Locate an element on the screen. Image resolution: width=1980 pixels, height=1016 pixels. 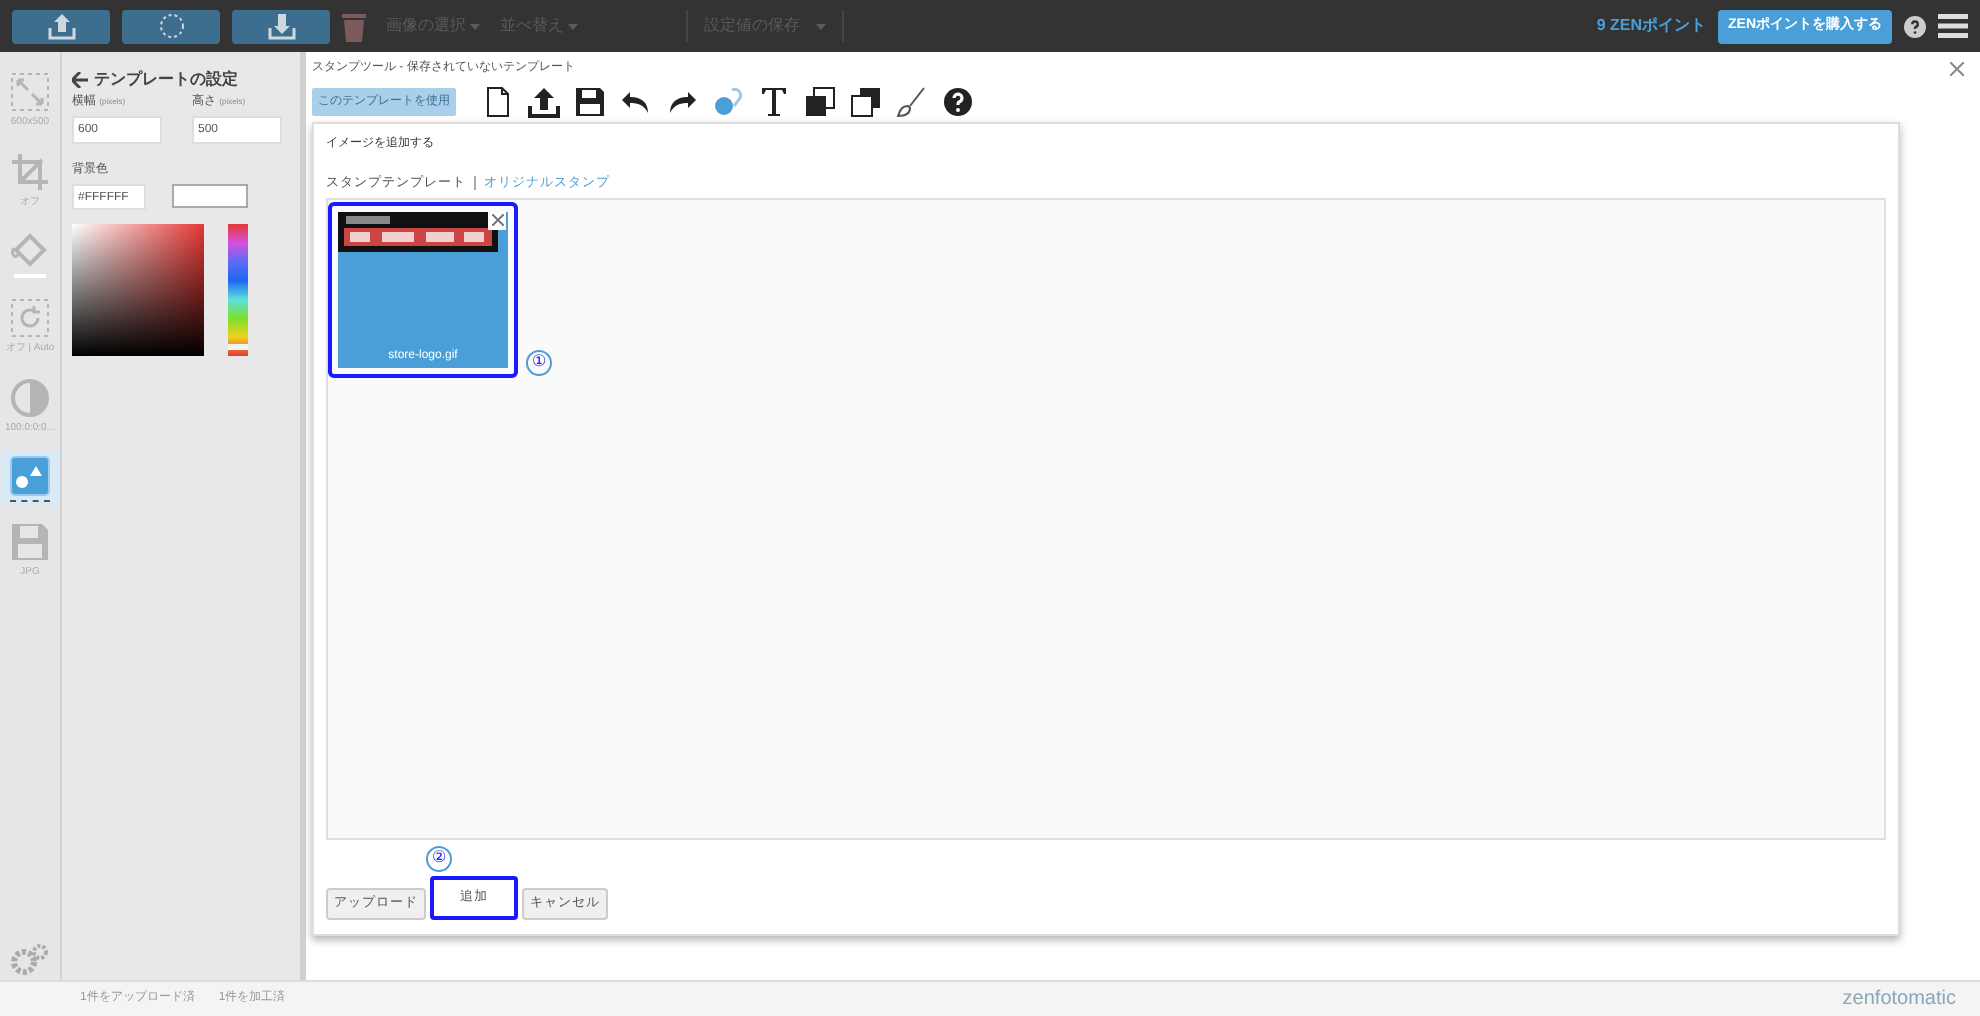
text-tool-icon is located at coordinates (774, 102).